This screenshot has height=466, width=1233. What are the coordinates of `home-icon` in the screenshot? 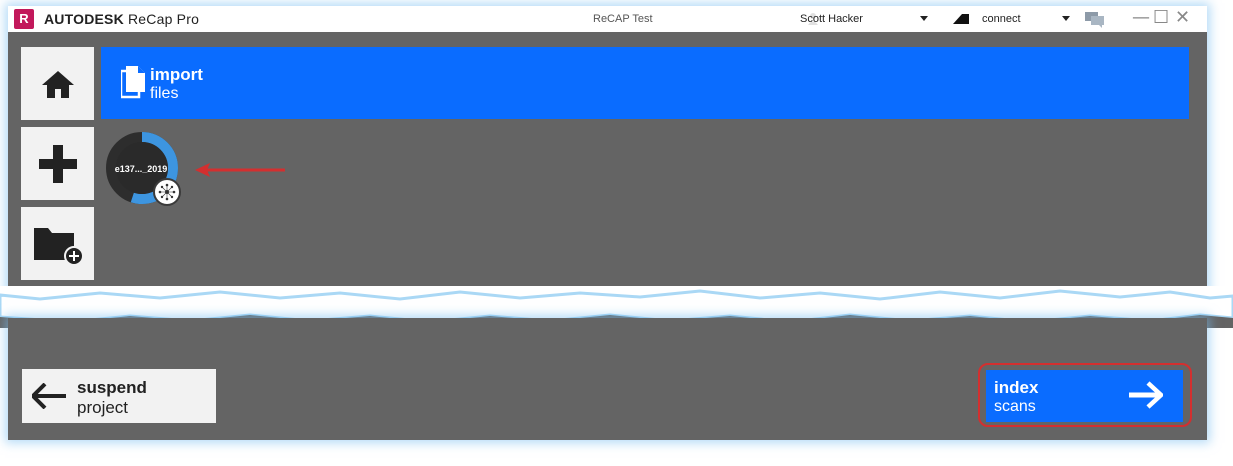 It's located at (57, 84).